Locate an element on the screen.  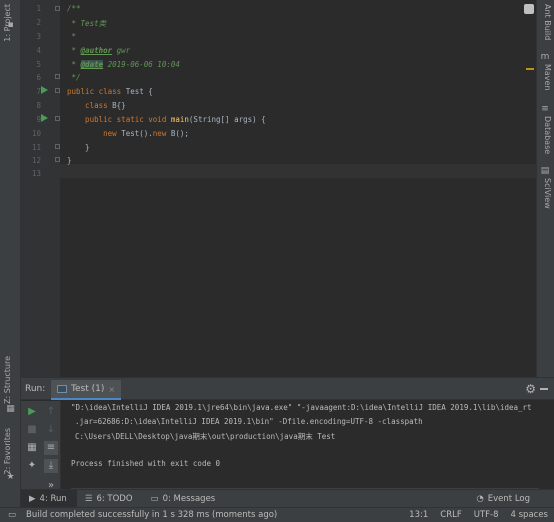
favorites-tool-tab: 2: Favorites is located at coordinates (7, 451).